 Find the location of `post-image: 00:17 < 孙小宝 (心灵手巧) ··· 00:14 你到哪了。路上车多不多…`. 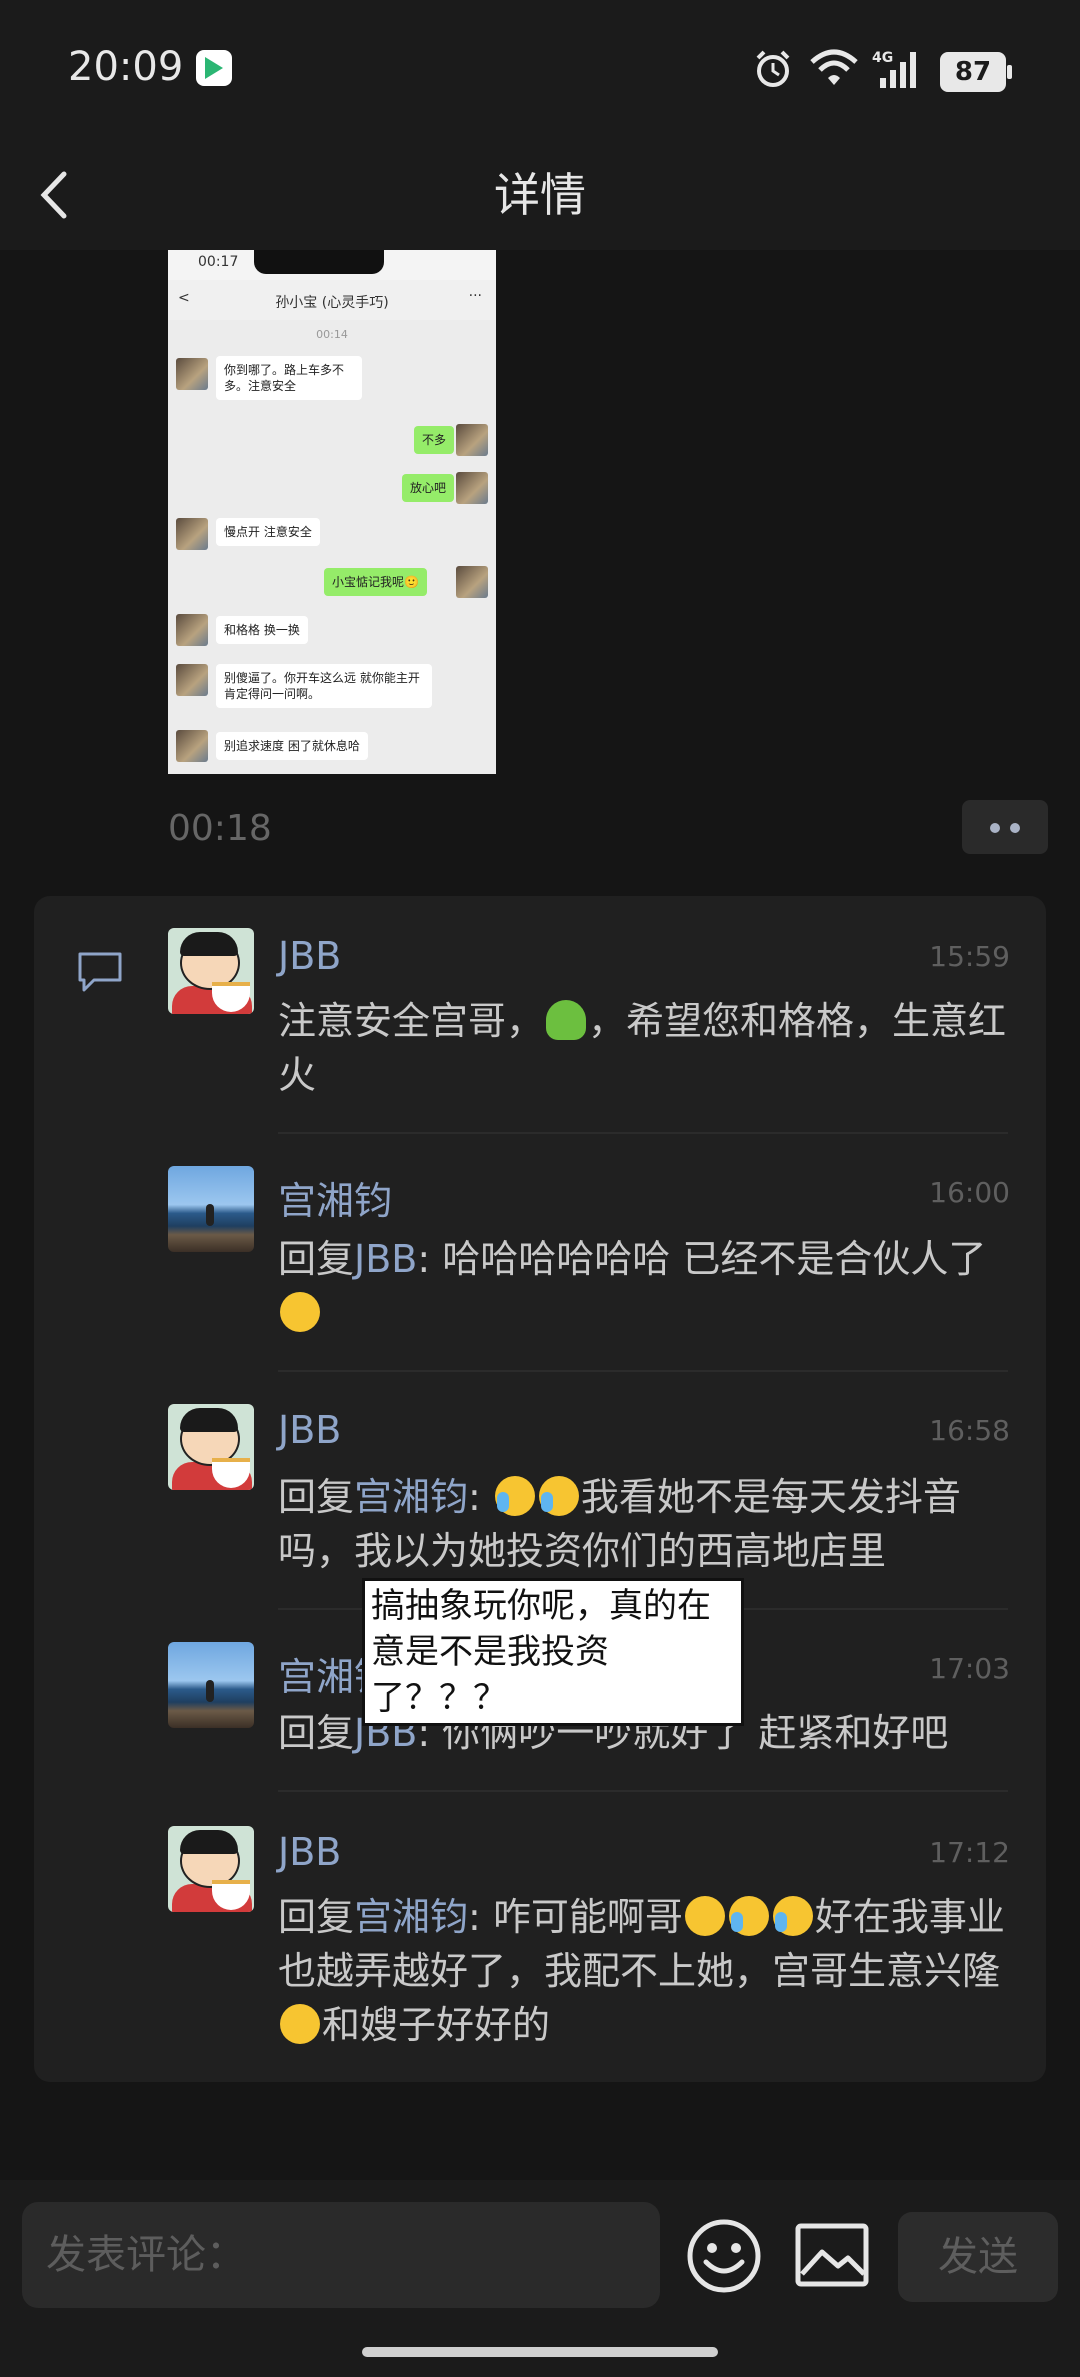

post-image: 00:17 < 孙小宝 (心灵手巧) ··· 00:14 你到哪了。路上车多不多… is located at coordinates (332, 512).